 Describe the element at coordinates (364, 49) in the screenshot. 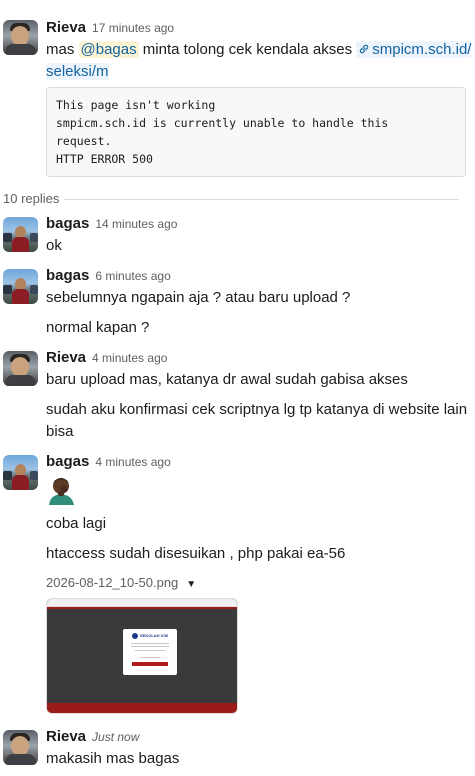

I see `link-icon` at that location.